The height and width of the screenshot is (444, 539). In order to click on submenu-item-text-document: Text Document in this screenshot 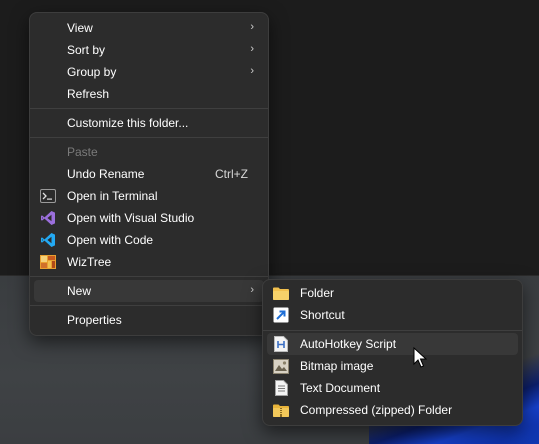, I will do `click(392, 388)`.